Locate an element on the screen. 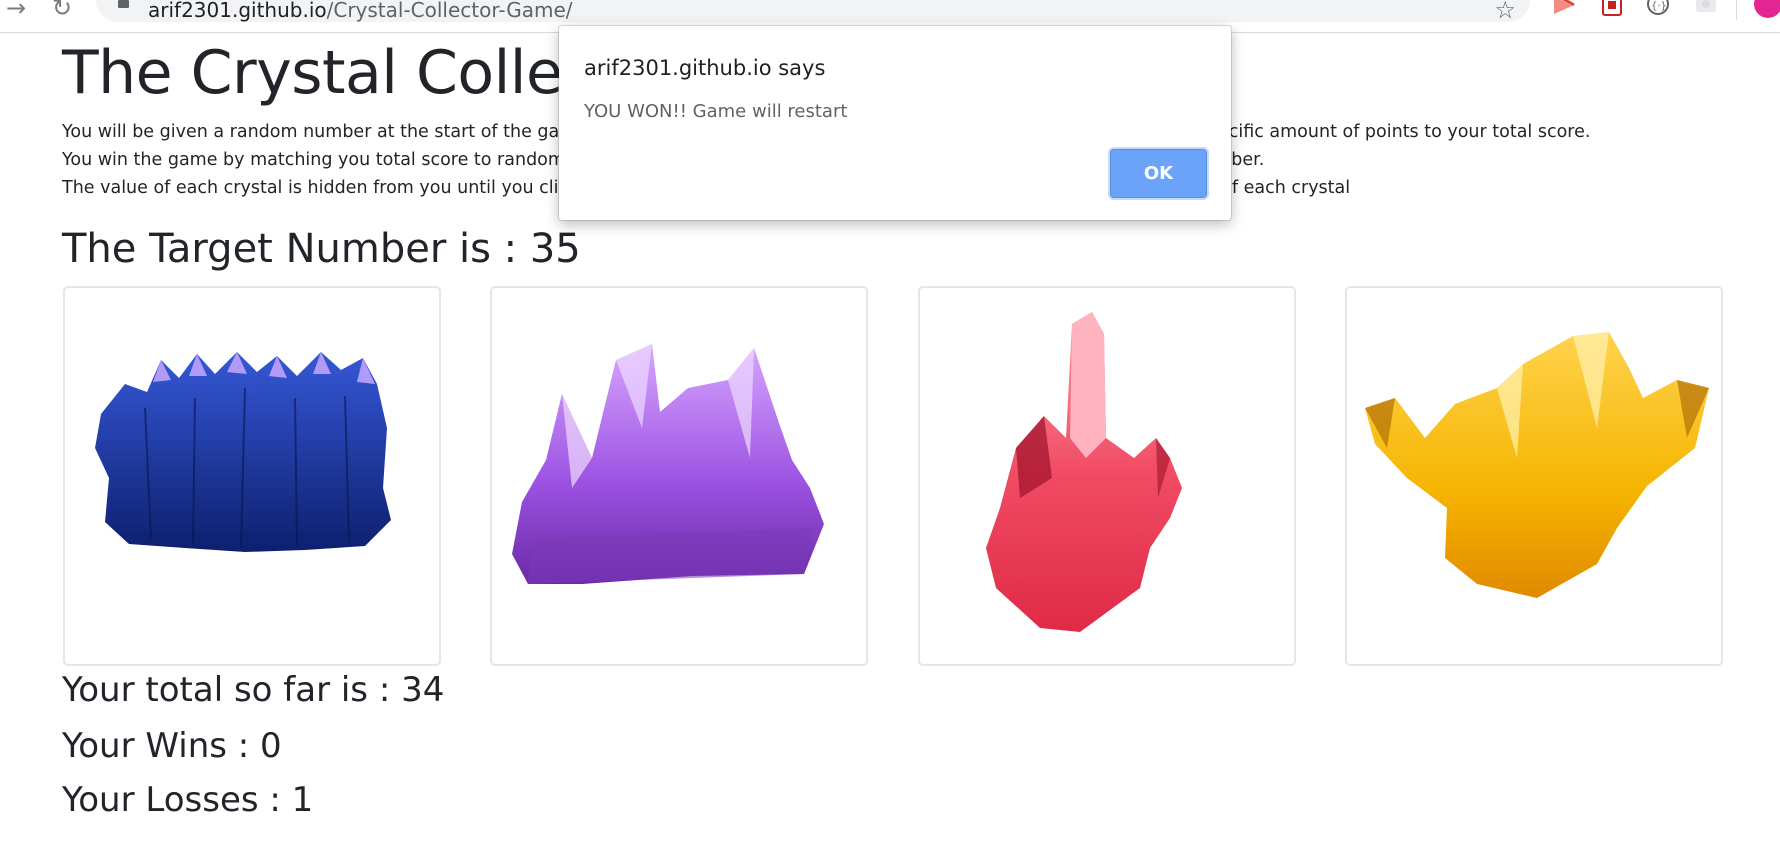 The width and height of the screenshot is (1780, 862). purple-crystal-image is located at coordinates (668, 464).